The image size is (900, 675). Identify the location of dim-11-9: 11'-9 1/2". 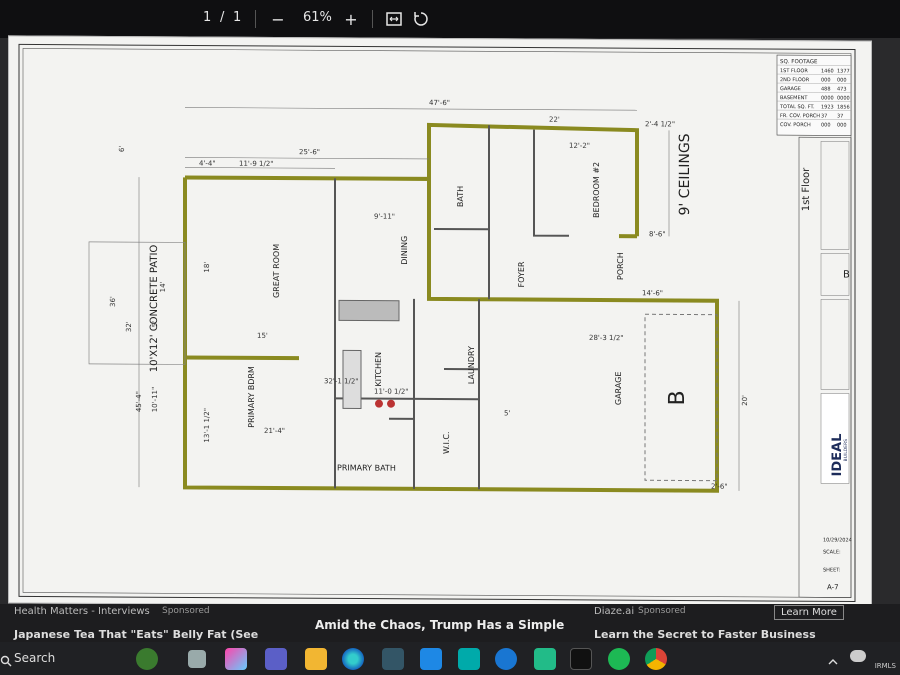
(256, 164).